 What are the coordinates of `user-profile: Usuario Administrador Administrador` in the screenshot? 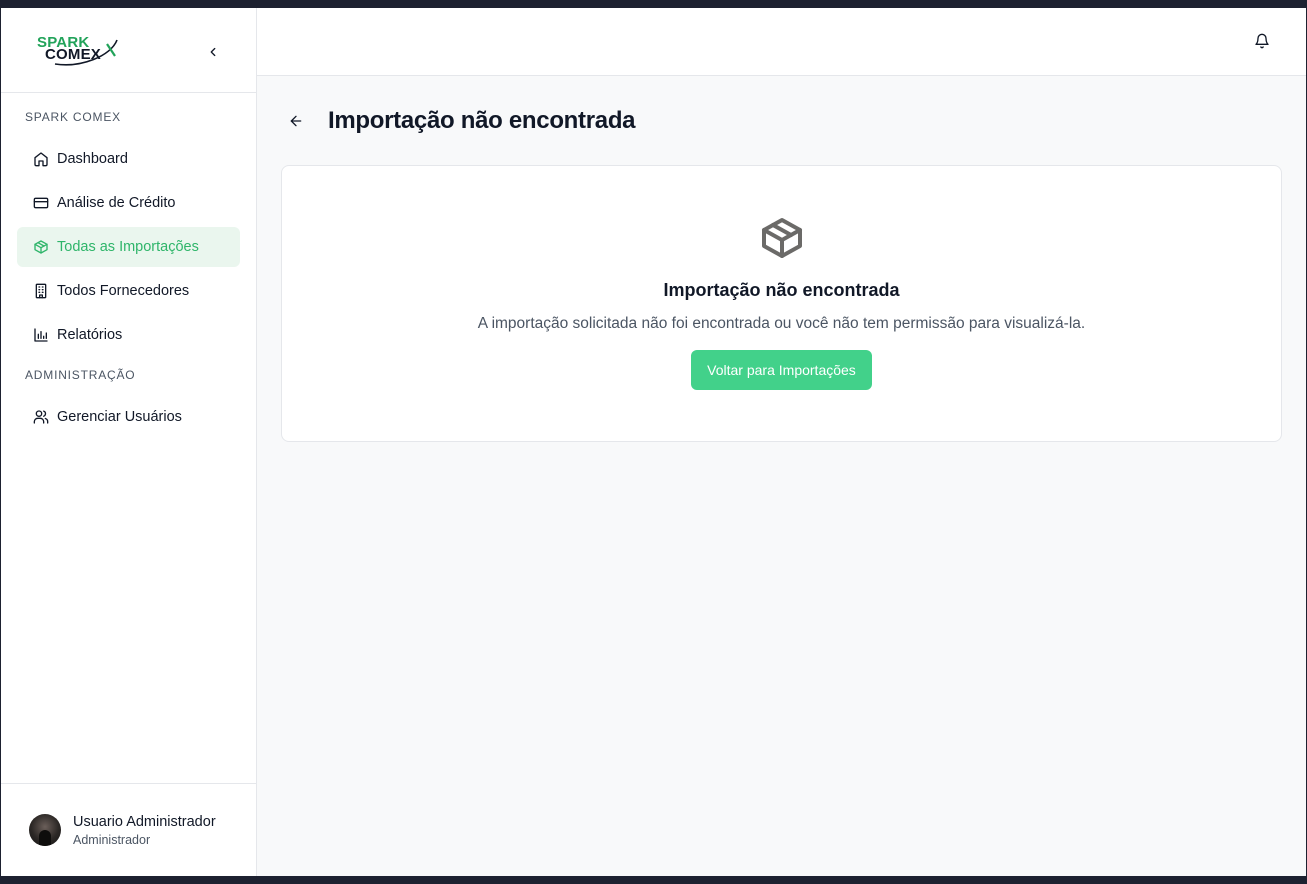 It's located at (128, 829).